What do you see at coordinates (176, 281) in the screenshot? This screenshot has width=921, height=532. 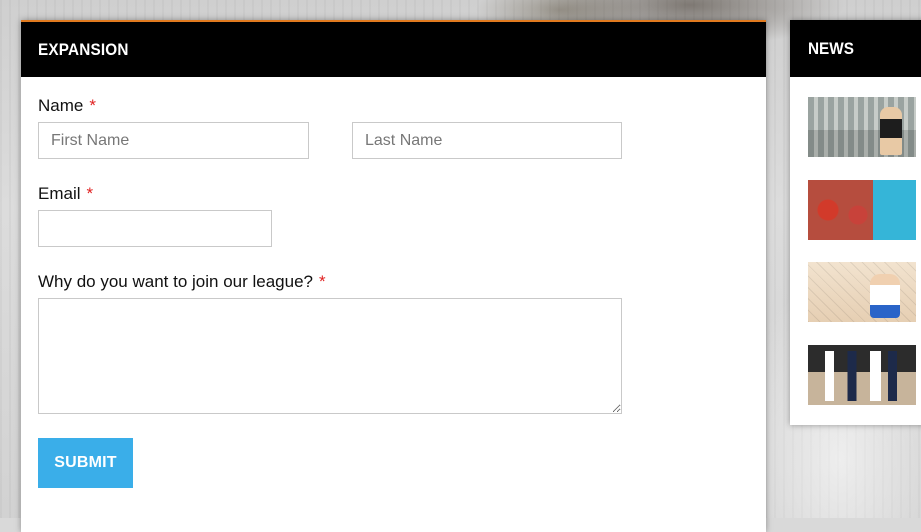 I see `reason-label-text: Why do you want to join our league?` at bounding box center [176, 281].